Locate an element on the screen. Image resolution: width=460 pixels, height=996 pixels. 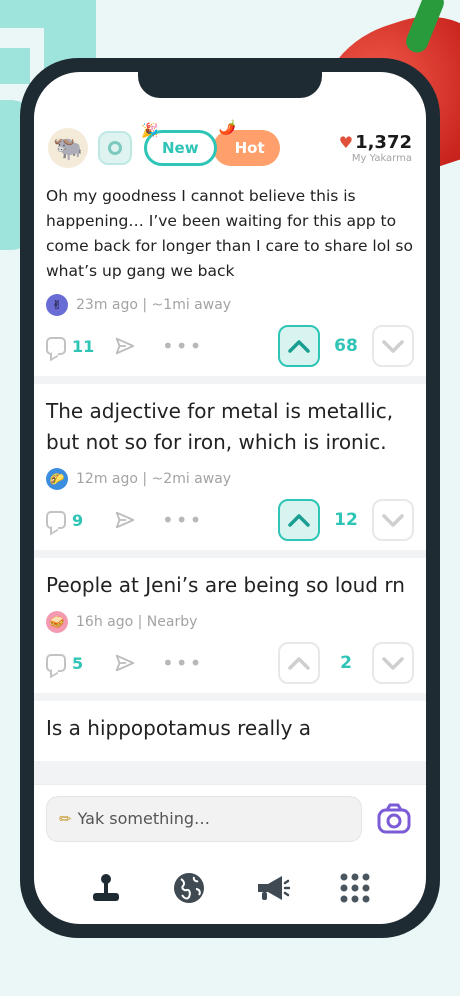
comment-count: 11 is located at coordinates (83, 346).